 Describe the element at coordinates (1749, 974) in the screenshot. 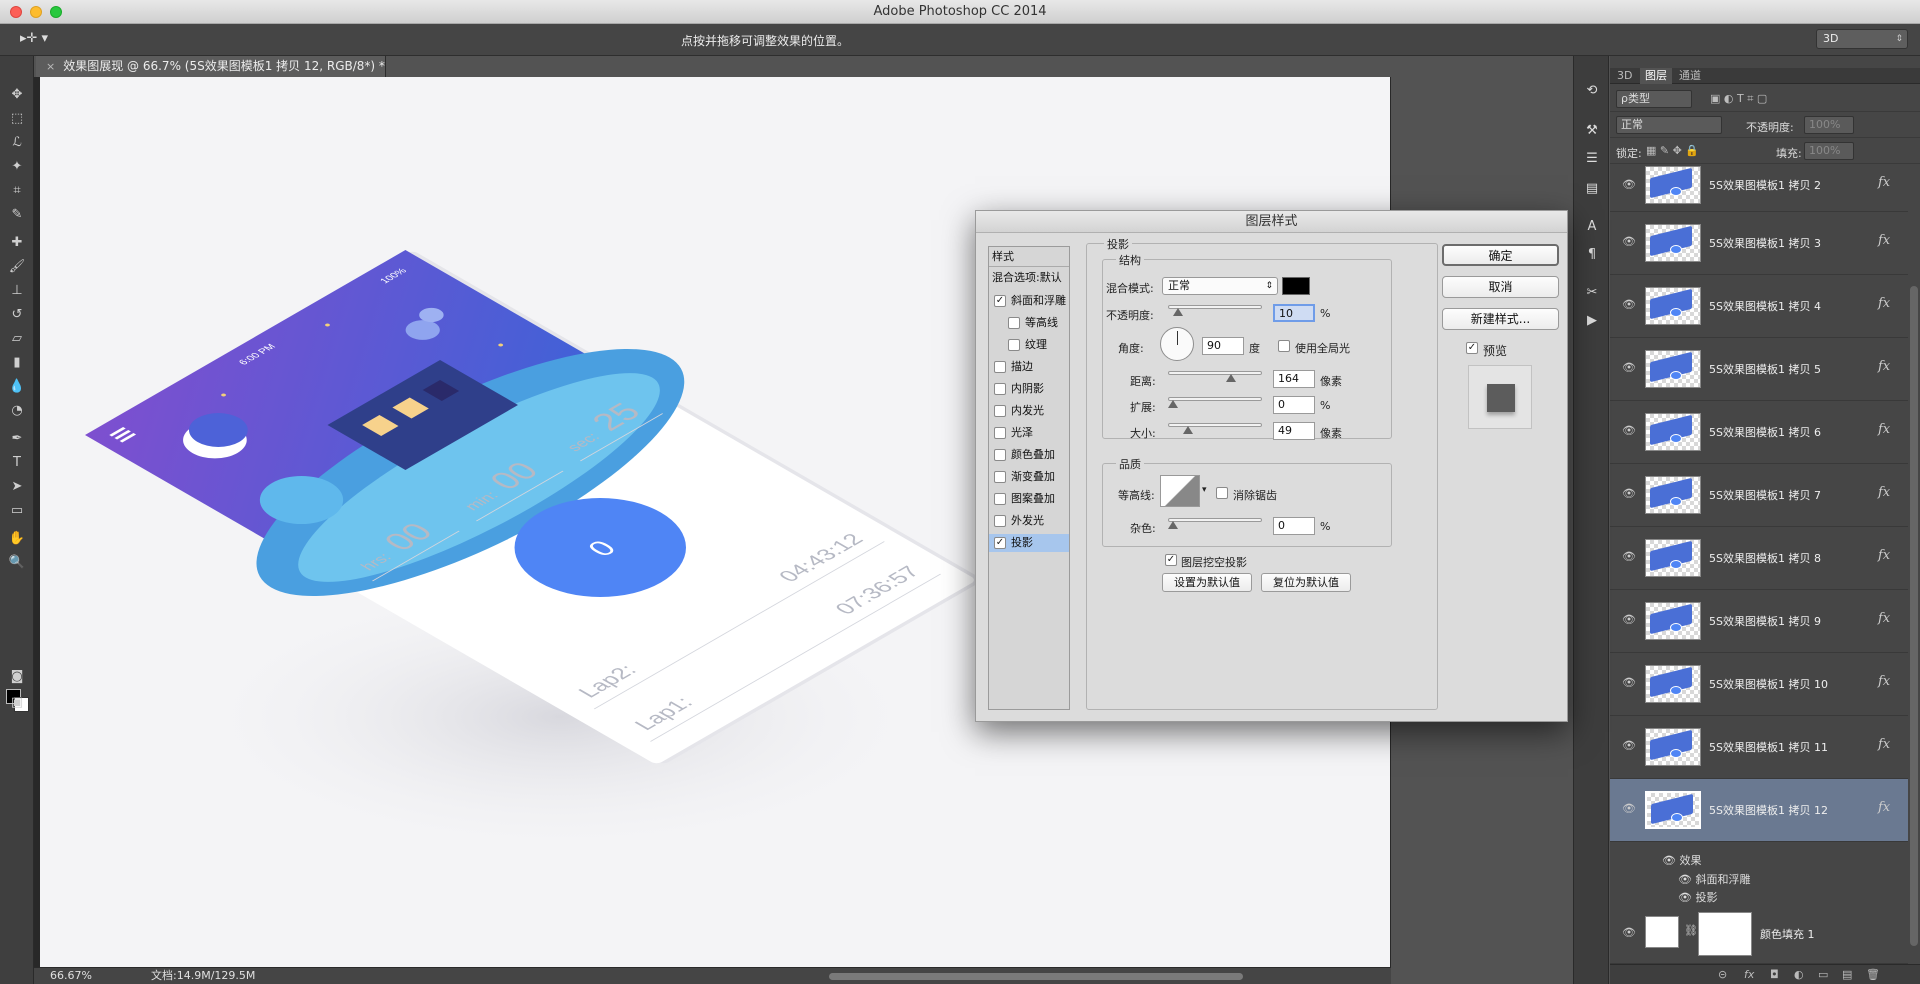

I see `add-style-icon: fx` at that location.